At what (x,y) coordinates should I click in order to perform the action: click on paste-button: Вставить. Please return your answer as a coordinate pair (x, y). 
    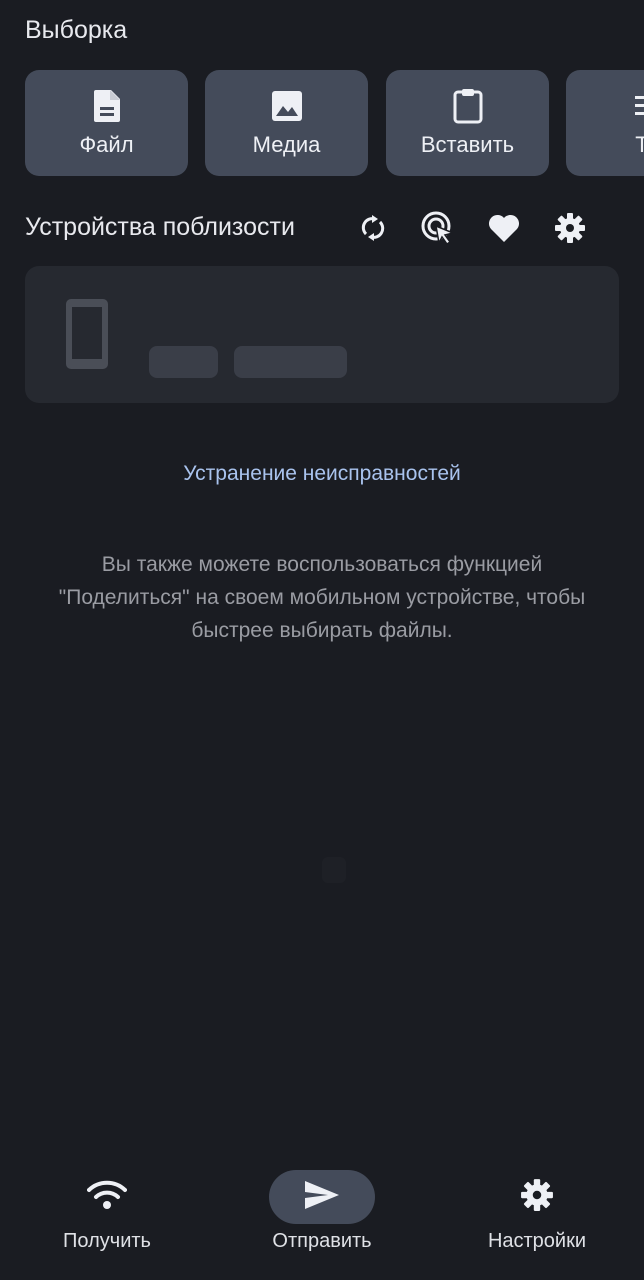
    Looking at the image, I should click on (467, 123).